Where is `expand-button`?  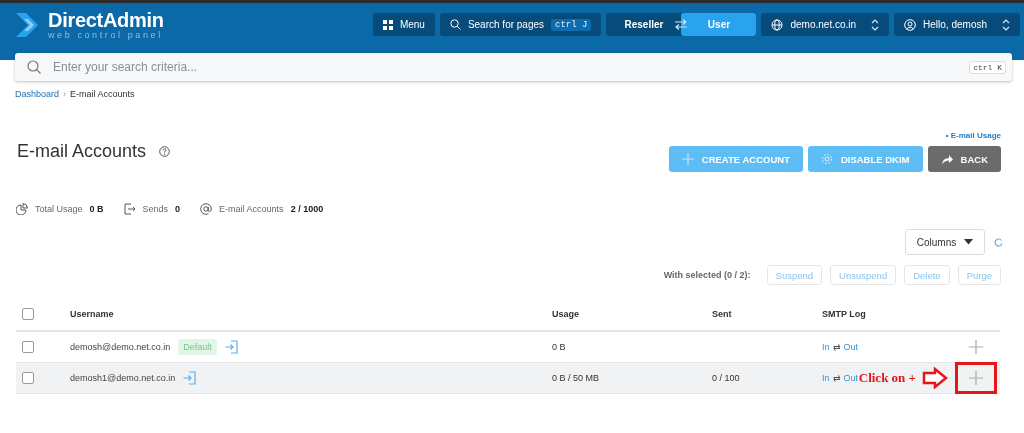 expand-button is located at coordinates (976, 378).